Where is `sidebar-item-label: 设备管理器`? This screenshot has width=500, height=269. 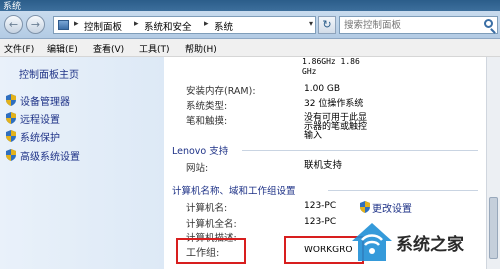 sidebar-item-label: 设备管理器 is located at coordinates (45, 102).